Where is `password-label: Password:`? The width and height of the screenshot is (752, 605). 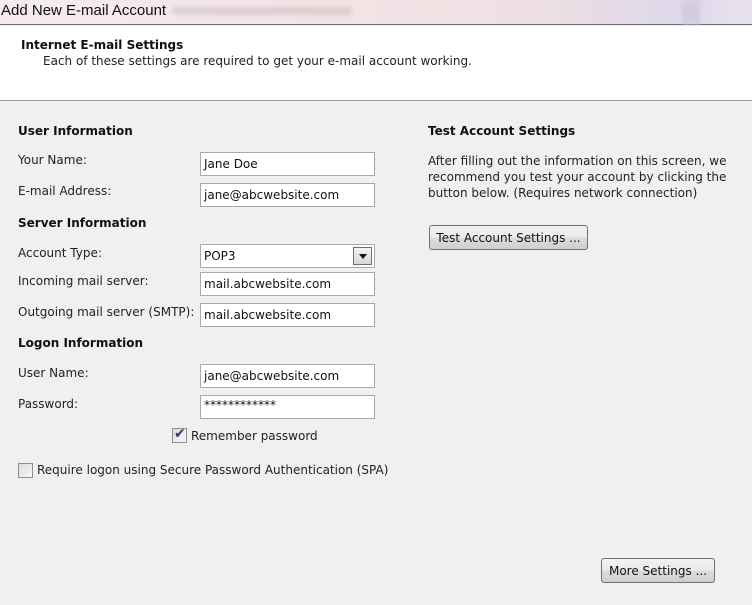
password-label: Password: is located at coordinates (48, 404).